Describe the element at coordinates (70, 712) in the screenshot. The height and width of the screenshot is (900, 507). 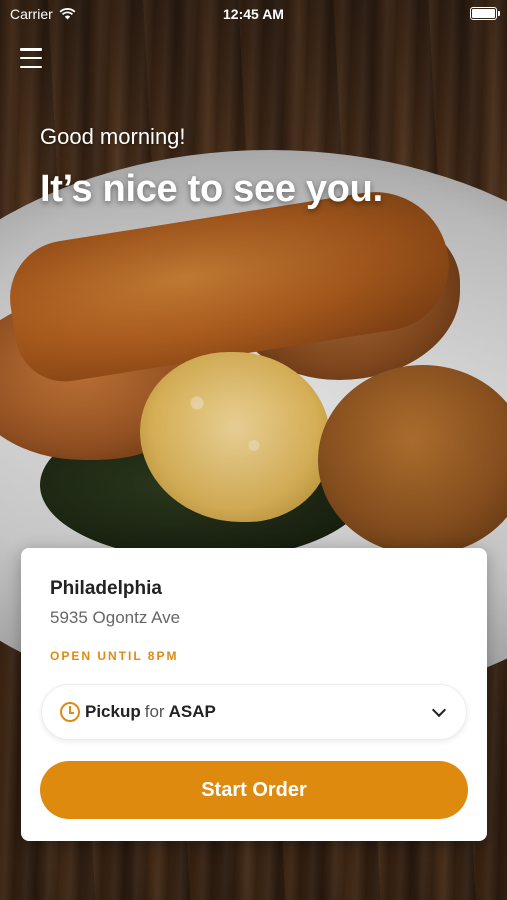
I see `clock-icon` at that location.